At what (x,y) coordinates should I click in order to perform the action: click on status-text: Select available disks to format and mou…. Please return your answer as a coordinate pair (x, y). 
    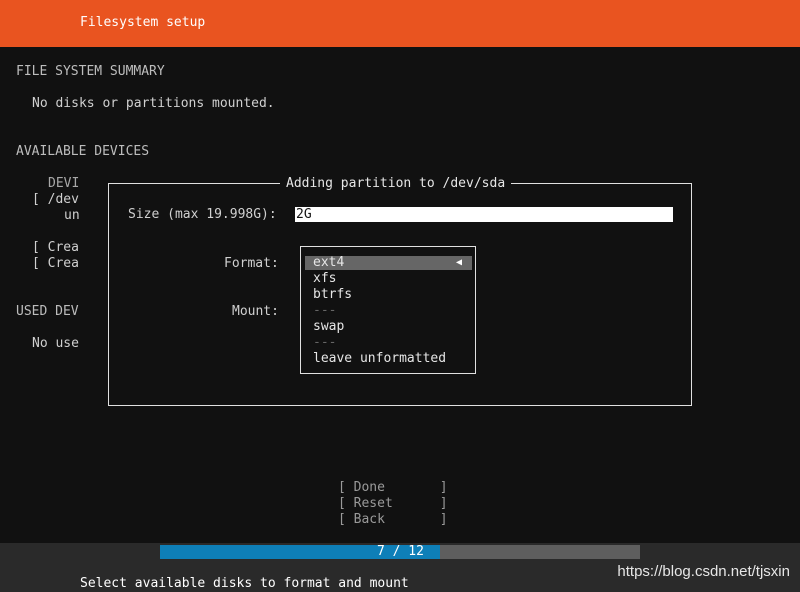
    Looking at the image, I should click on (244, 583).